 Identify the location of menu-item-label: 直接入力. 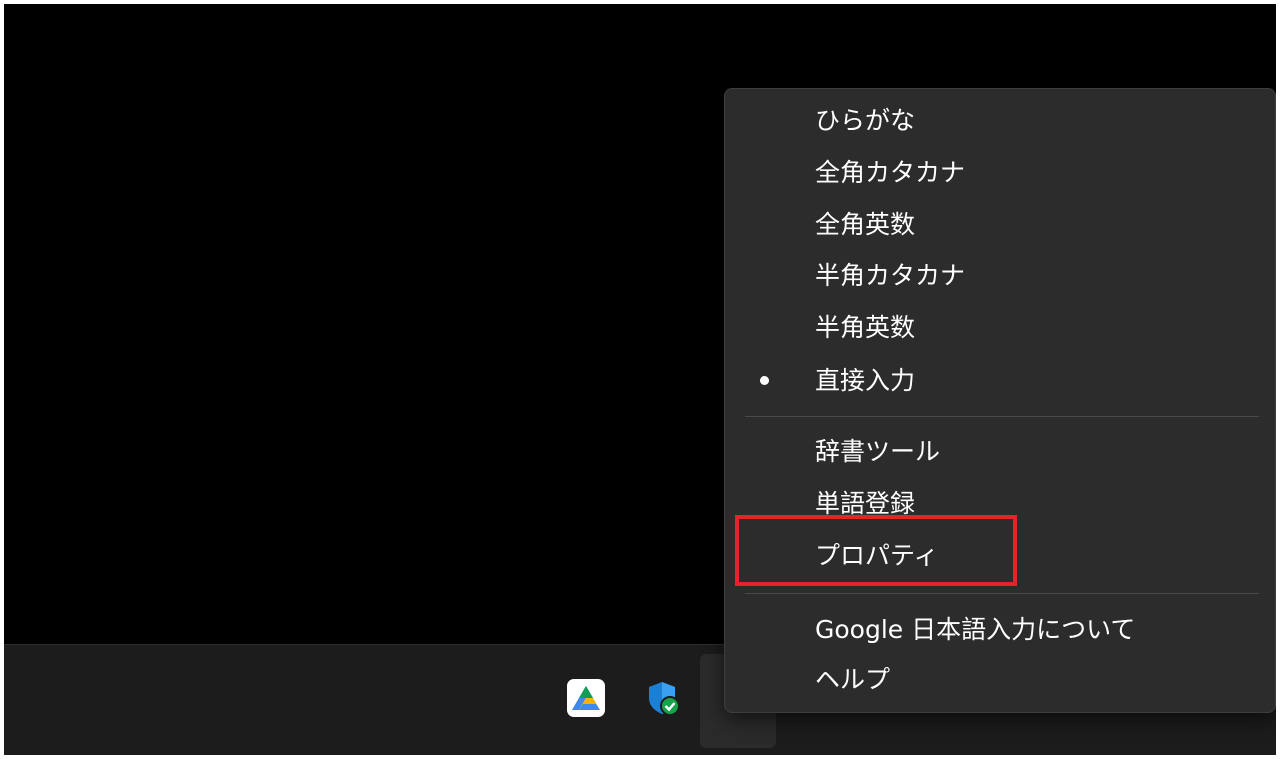
(865, 380).